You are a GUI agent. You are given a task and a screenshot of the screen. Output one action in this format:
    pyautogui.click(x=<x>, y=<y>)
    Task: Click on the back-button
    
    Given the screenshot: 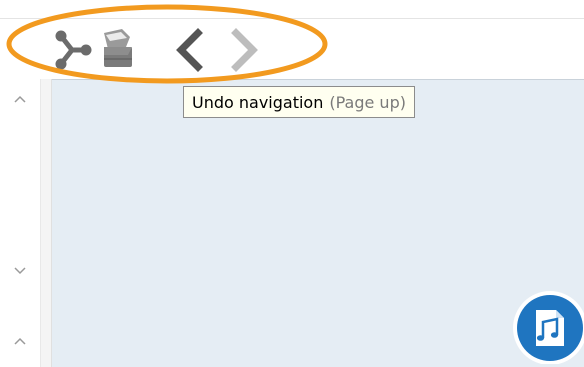 What is the action you would take?
    pyautogui.click(x=190, y=50)
    